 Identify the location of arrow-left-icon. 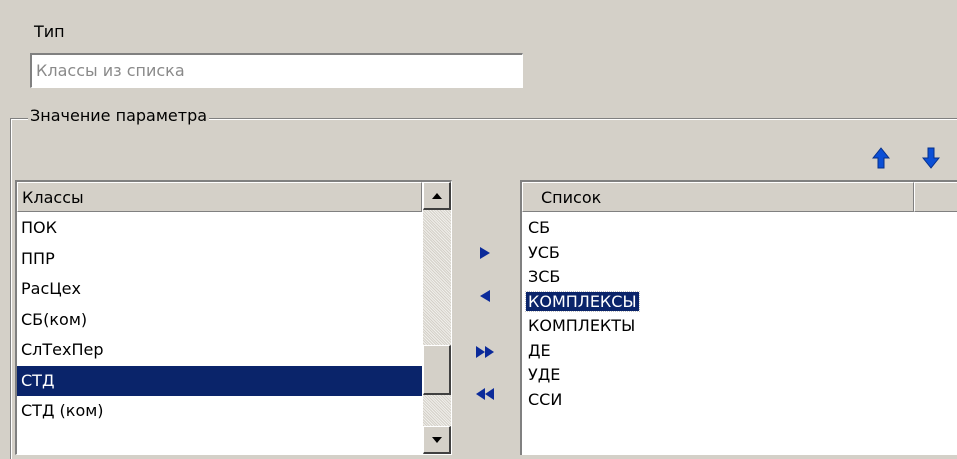
(485, 296).